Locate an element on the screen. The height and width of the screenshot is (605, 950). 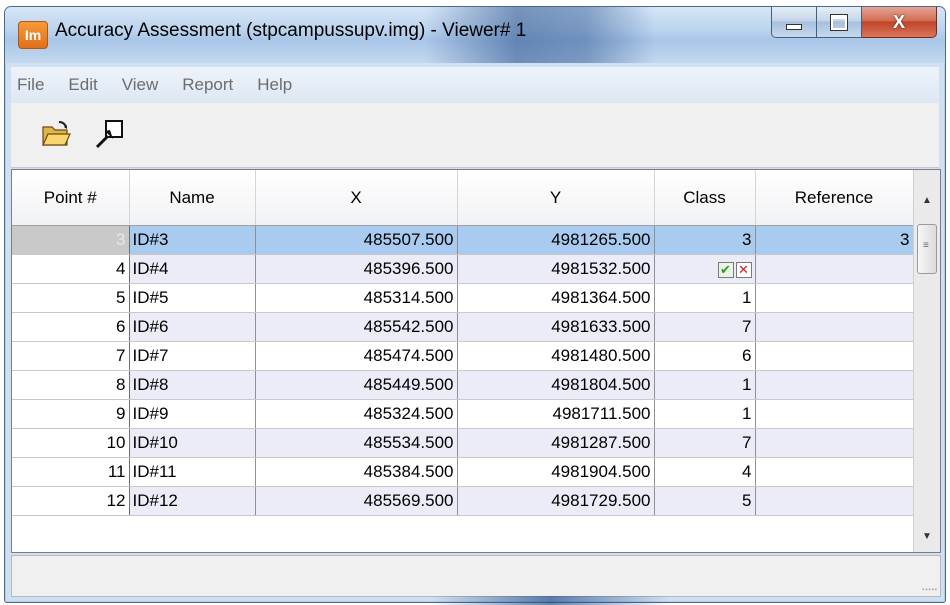
menu-file: File is located at coordinates (33, 85).